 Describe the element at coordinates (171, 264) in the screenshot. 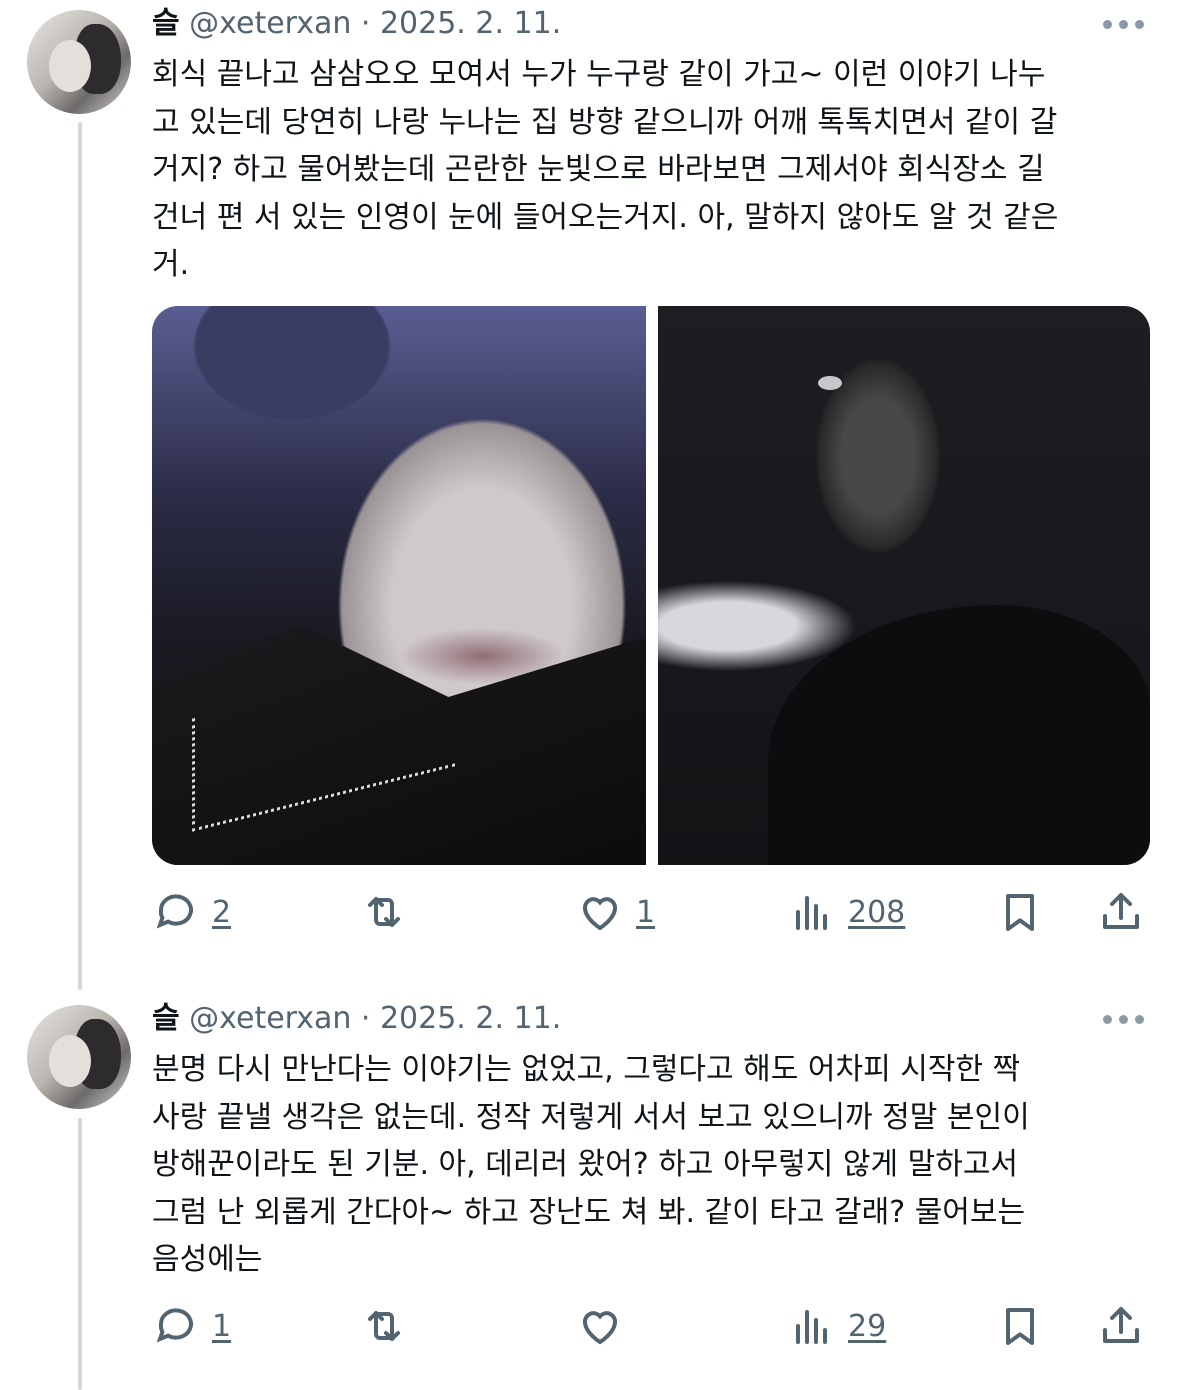

I see `text-line: 거.` at that location.